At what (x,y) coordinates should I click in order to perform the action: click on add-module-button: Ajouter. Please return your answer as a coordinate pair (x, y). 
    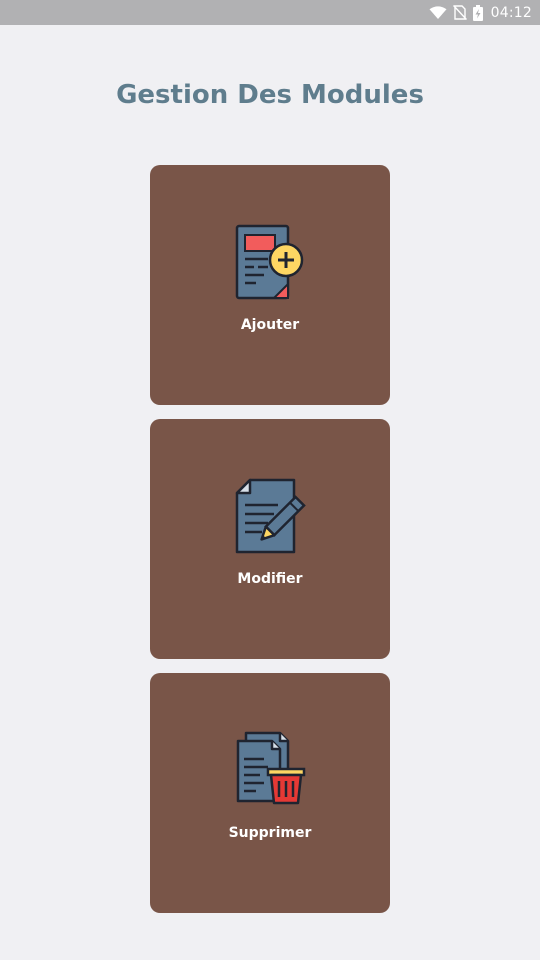
    Looking at the image, I should click on (270, 285).